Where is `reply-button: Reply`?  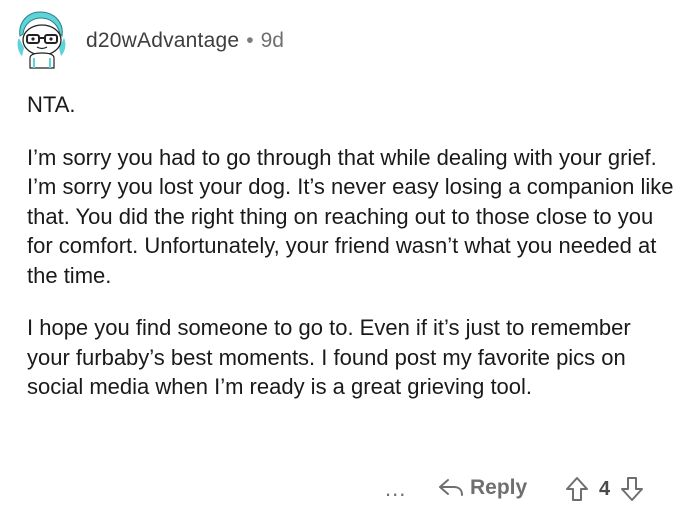
reply-button: Reply is located at coordinates (482, 488).